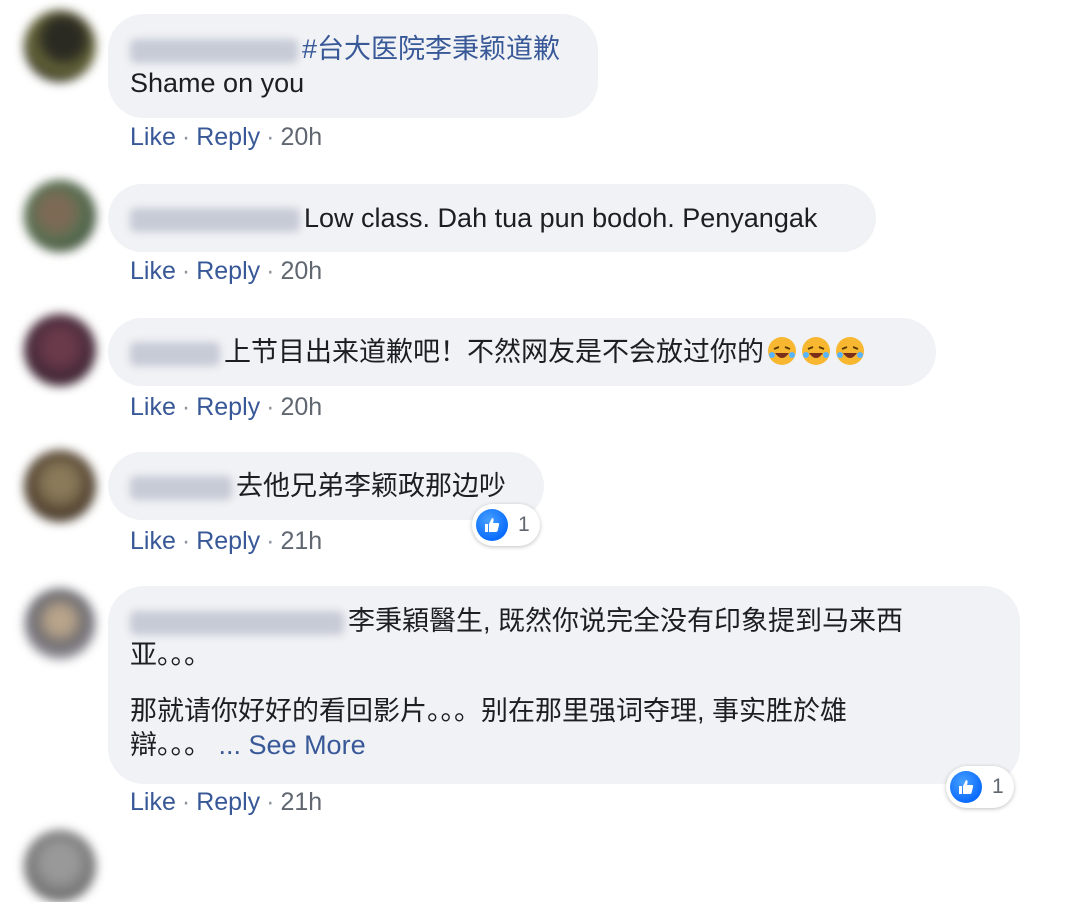 Image resolution: width=1080 pixels, height=902 pixels. Describe the element at coordinates (626, 621) in the screenshot. I see `comment-text-line: 李秉穎醫生, 既然你说完全没有印象提到马来西` at that location.